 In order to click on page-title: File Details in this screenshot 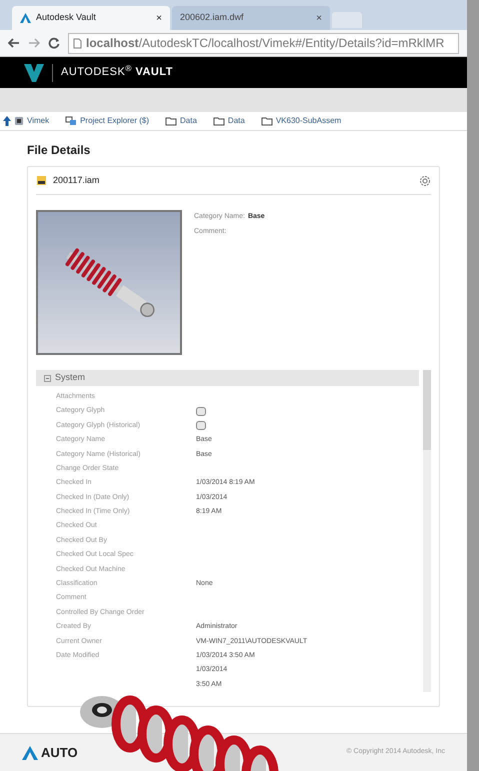, I will do `click(59, 150)`.